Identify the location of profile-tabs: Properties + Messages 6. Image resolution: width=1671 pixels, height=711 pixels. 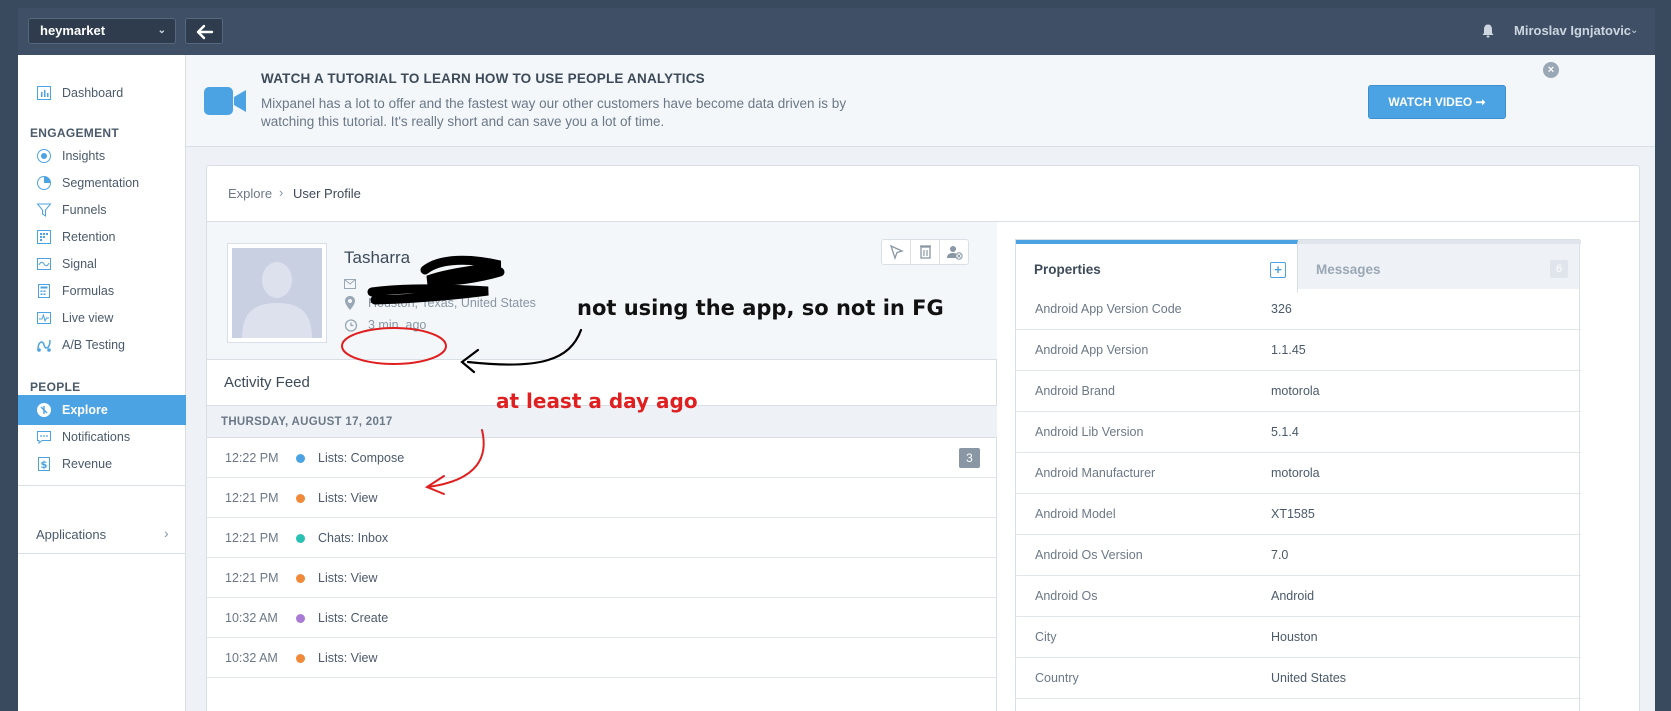
(1298, 266).